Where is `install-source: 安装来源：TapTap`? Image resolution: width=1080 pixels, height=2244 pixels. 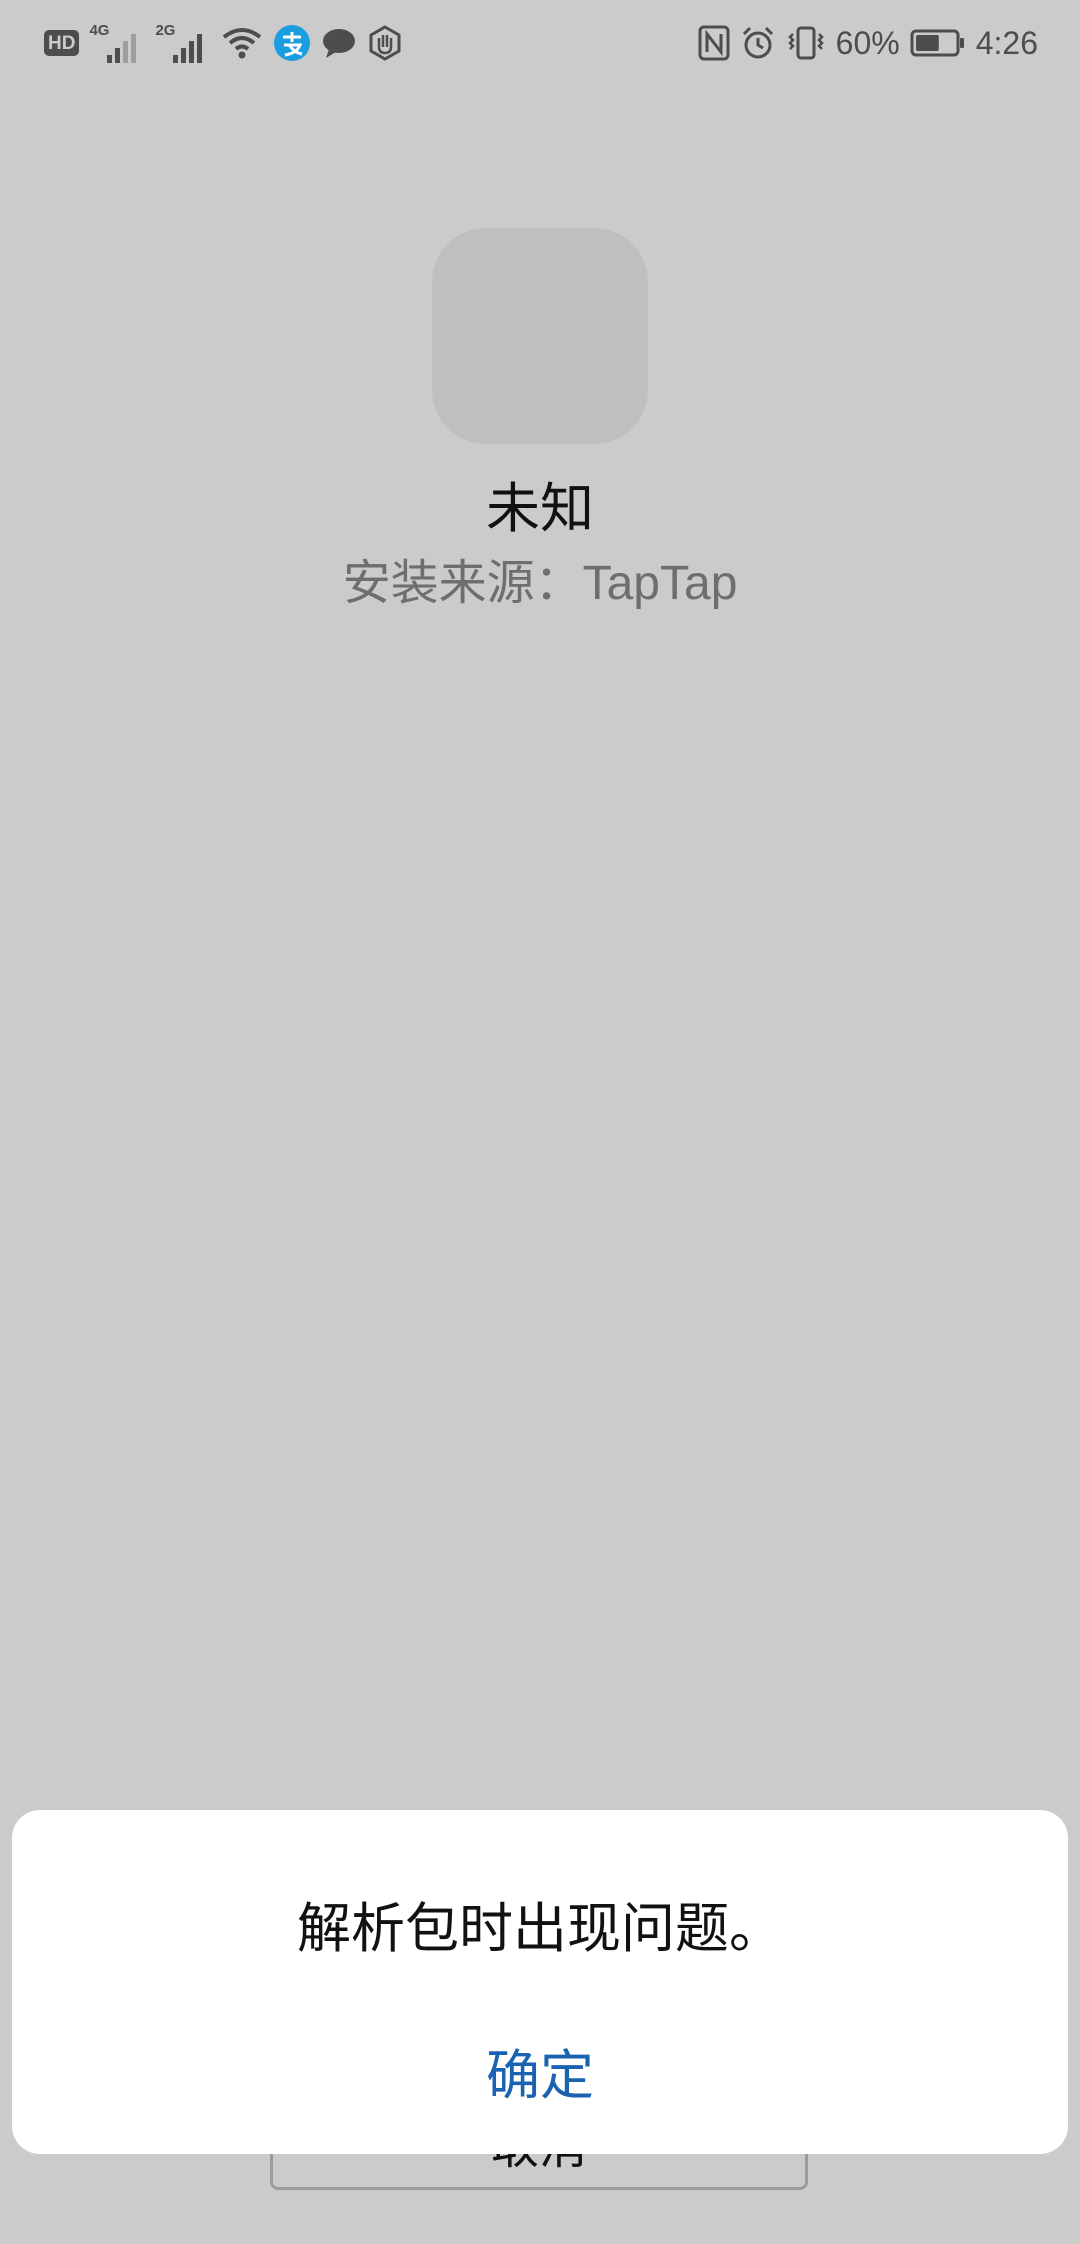 install-source: 安装来源：TapTap is located at coordinates (540, 583).